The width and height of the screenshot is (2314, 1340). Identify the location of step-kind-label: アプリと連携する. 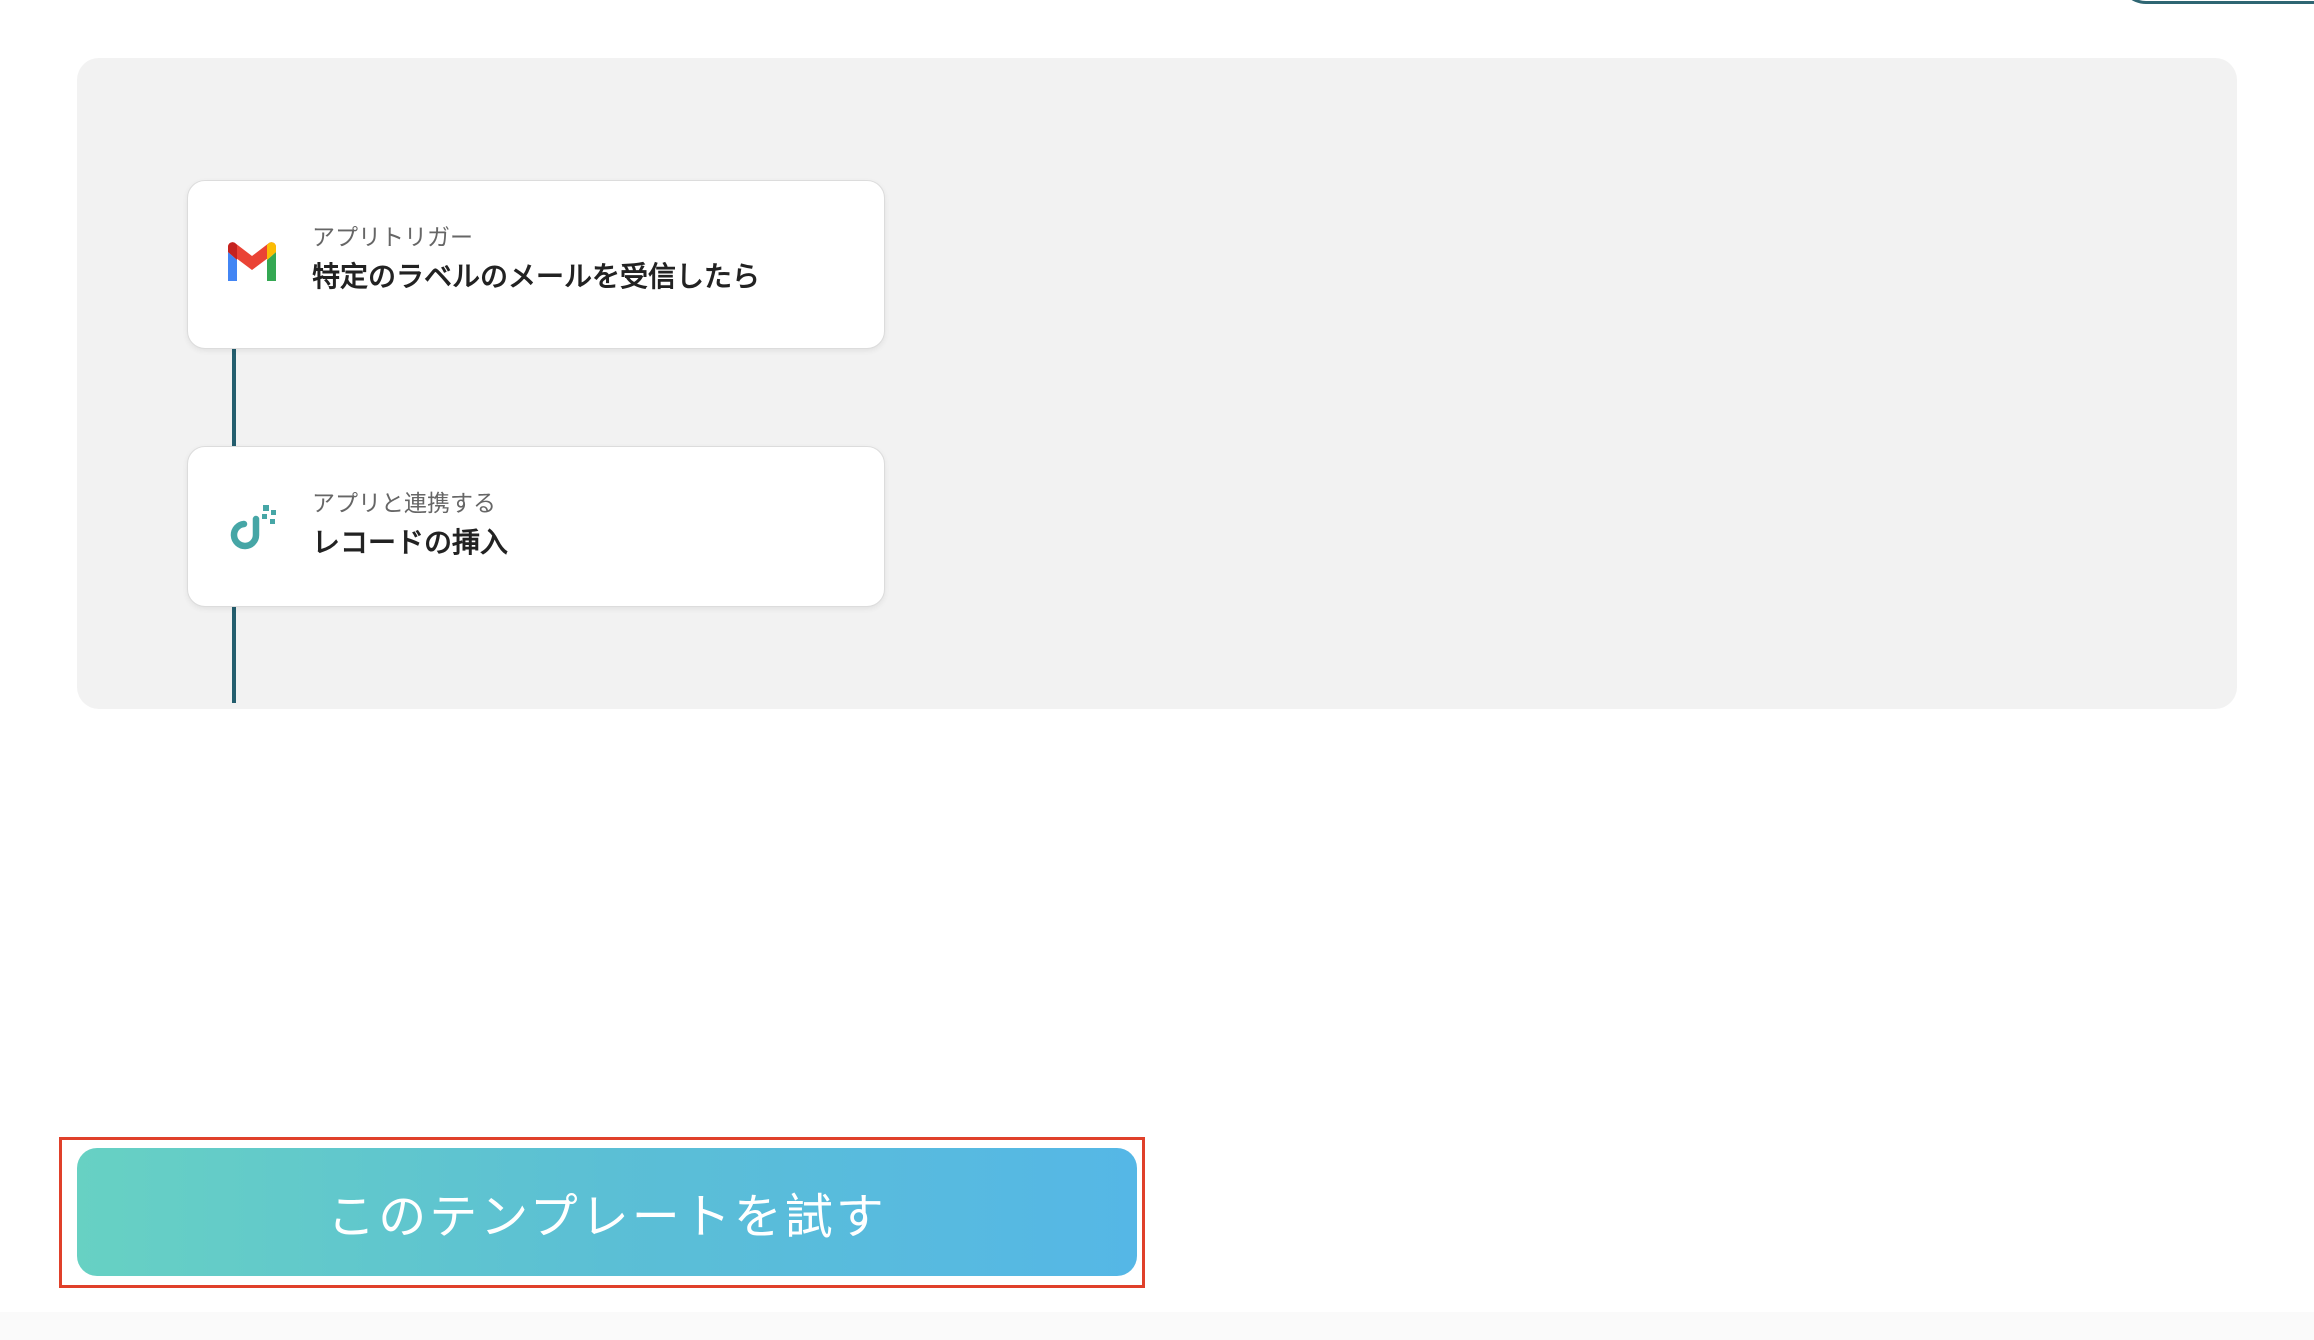
(404, 504).